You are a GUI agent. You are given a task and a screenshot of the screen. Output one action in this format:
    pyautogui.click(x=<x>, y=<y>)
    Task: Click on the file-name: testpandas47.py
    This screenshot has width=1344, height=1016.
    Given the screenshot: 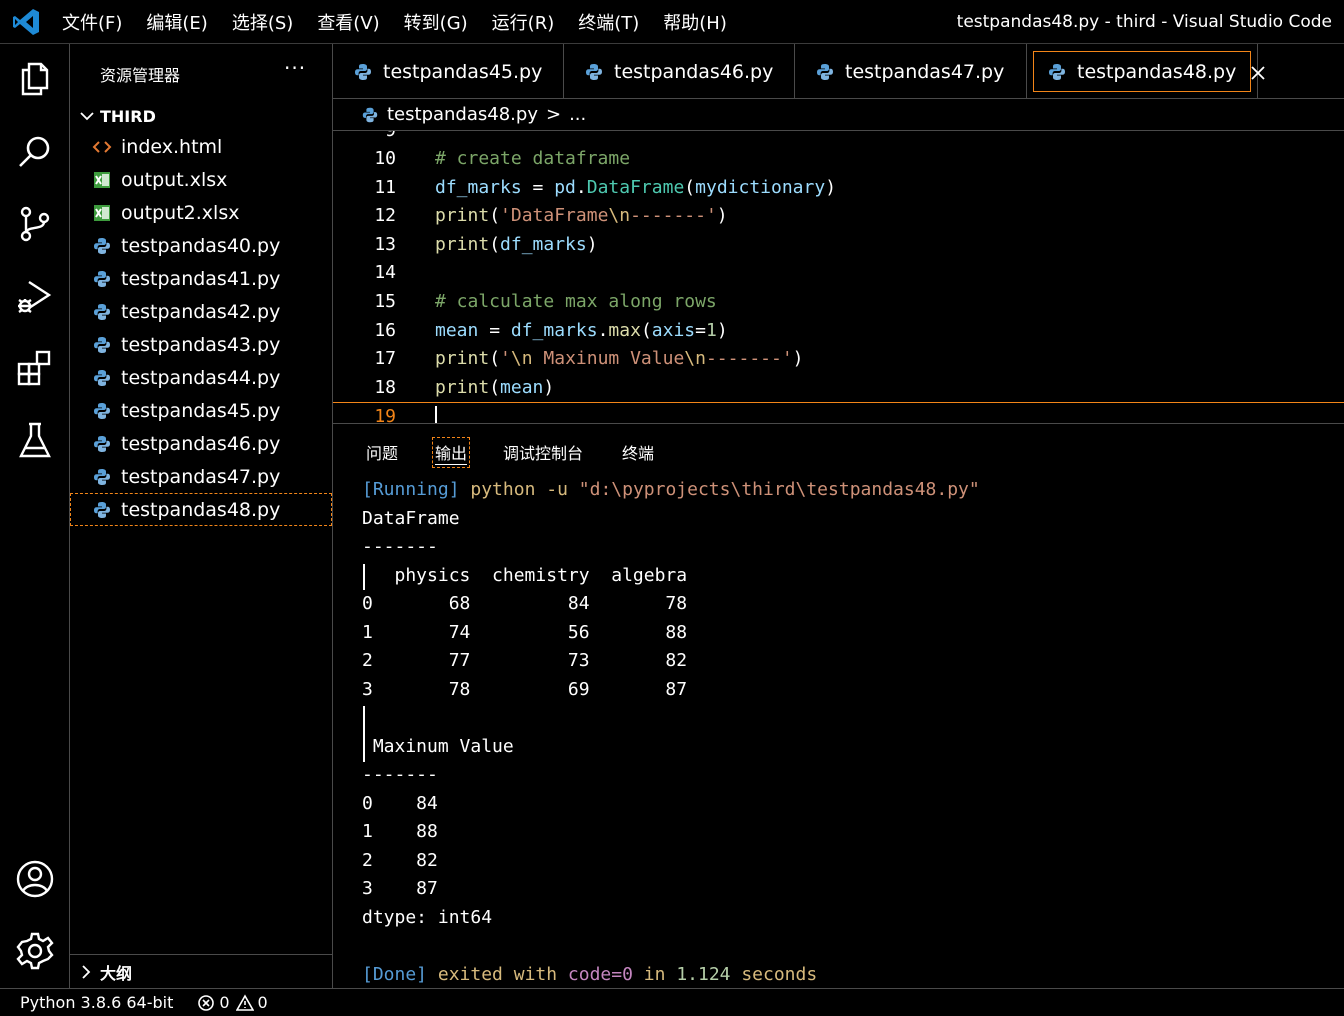 What is the action you would take?
    pyautogui.click(x=201, y=476)
    